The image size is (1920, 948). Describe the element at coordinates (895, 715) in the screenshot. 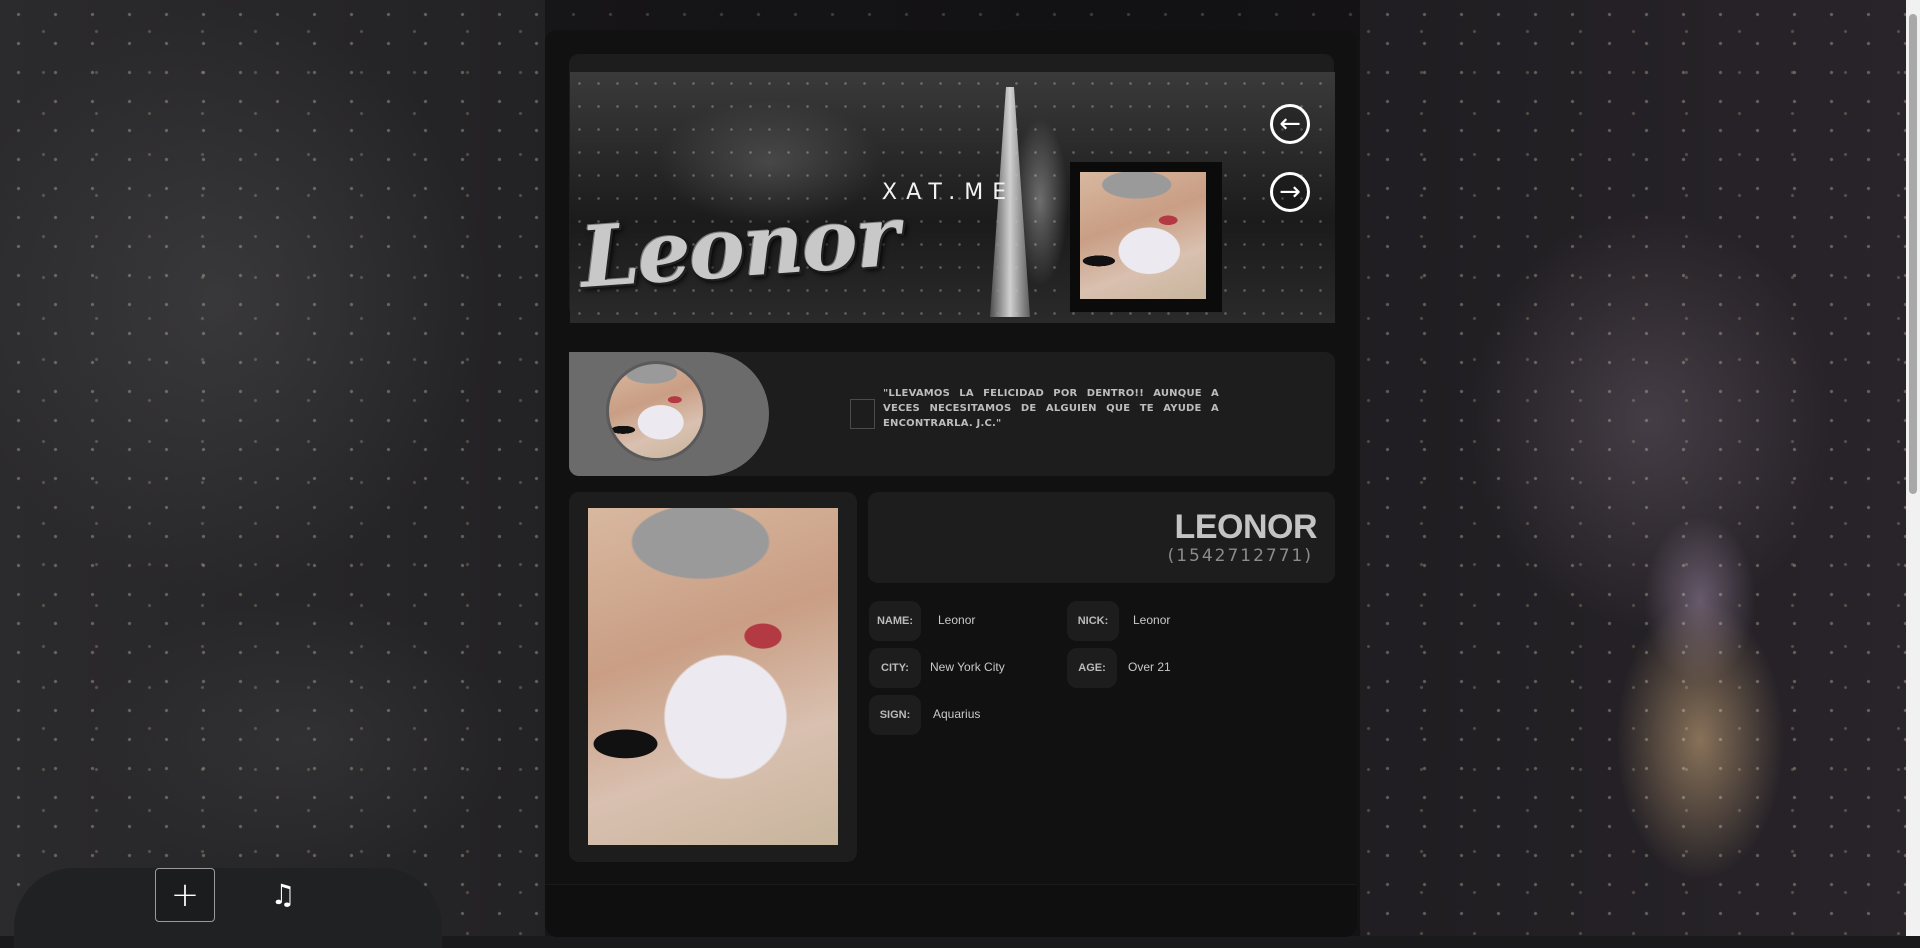

I see `sign-label: SIGN:` at that location.